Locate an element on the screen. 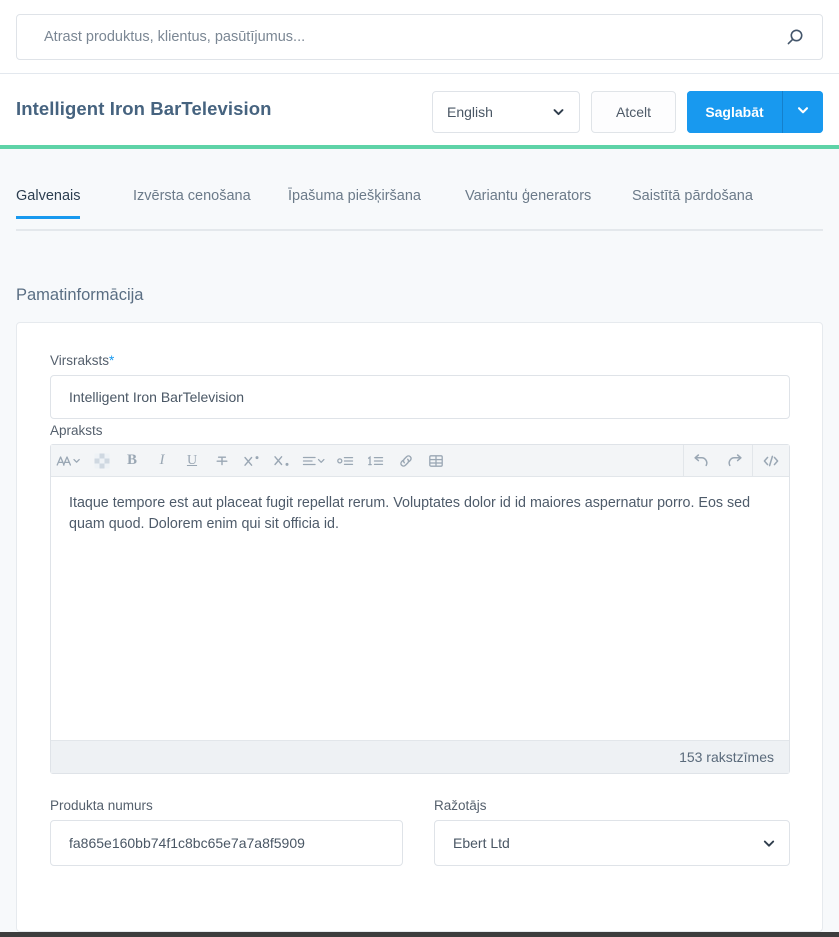 The image size is (839, 937). save-options-button is located at coordinates (802, 112).